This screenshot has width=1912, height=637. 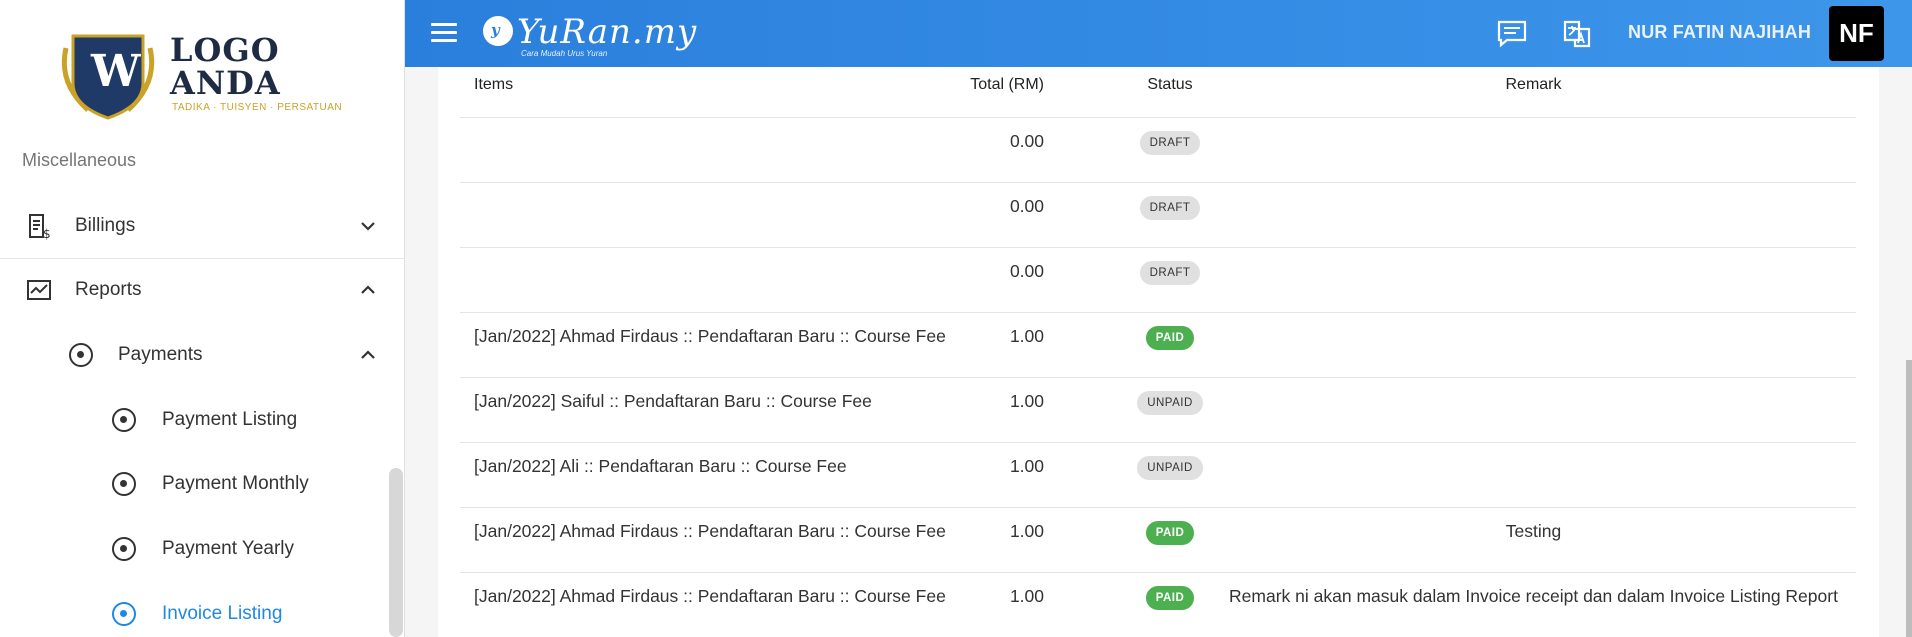 I want to click on company-logo: W LOGO ANDA TADIKA · TUISYEN · PERSATUAN, so click(x=203, y=75).